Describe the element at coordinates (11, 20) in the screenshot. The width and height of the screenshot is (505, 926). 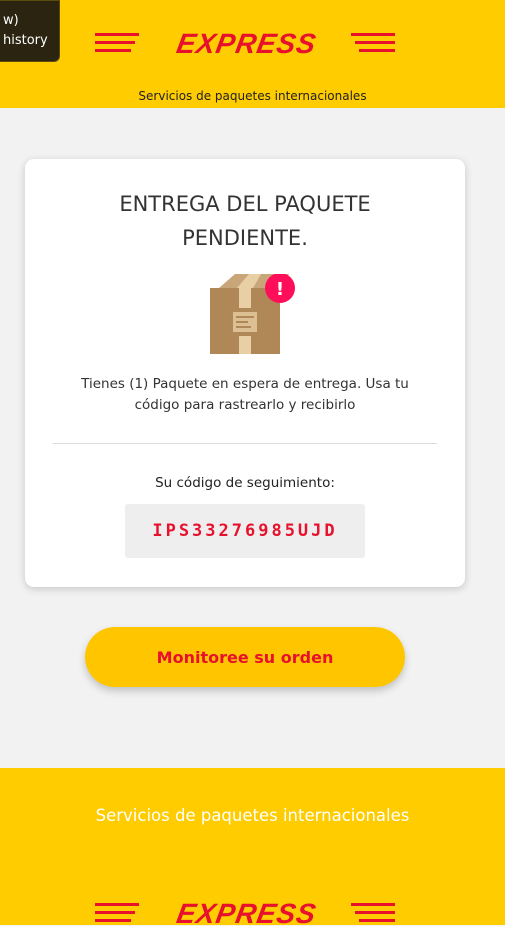
I see `history-chip-line1: w)` at that location.